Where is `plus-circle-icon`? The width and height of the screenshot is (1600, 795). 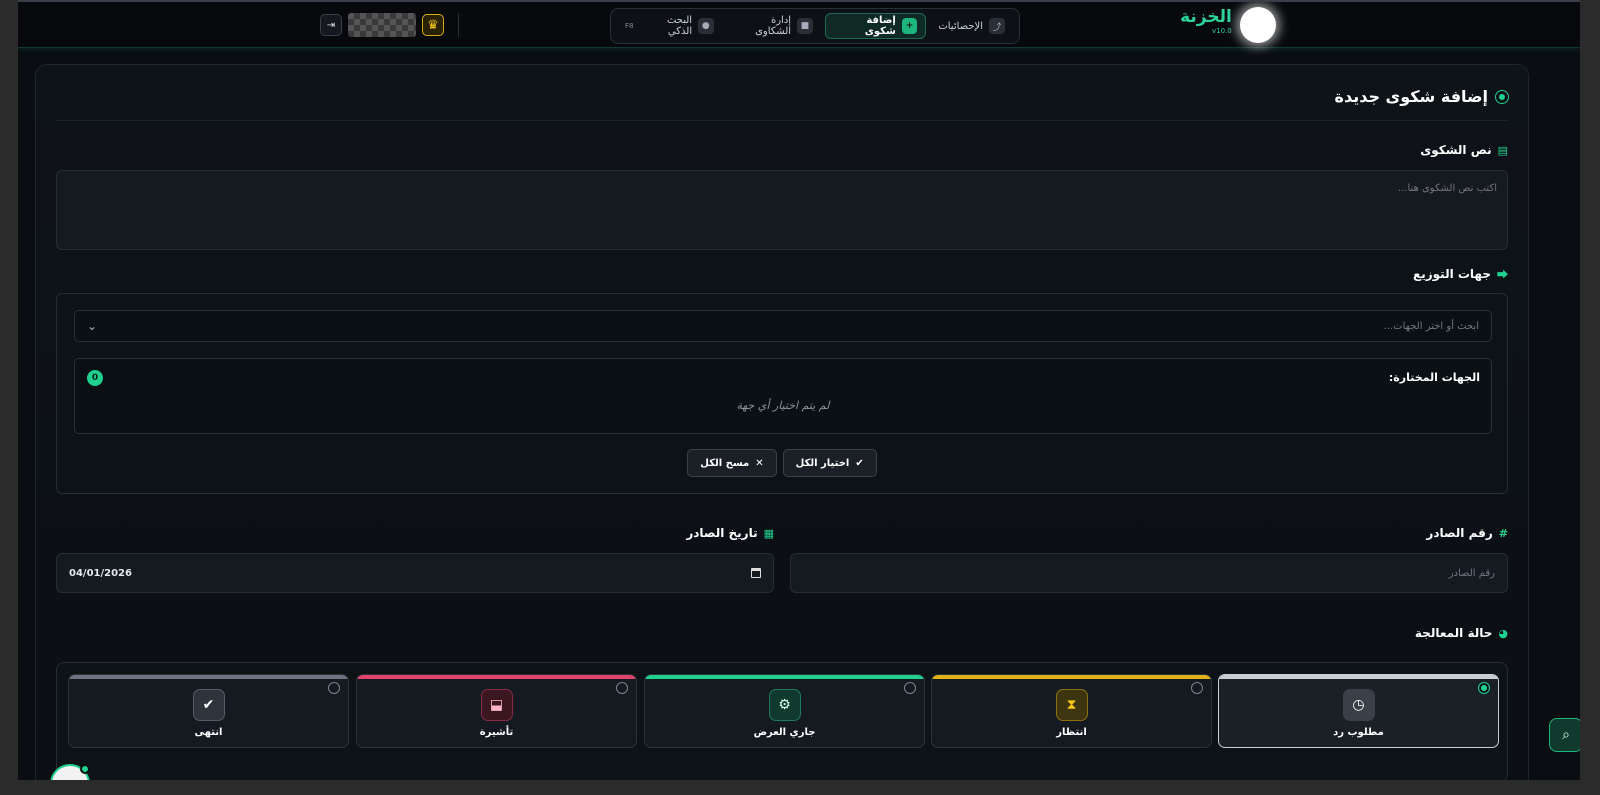 plus-circle-icon is located at coordinates (1502, 96).